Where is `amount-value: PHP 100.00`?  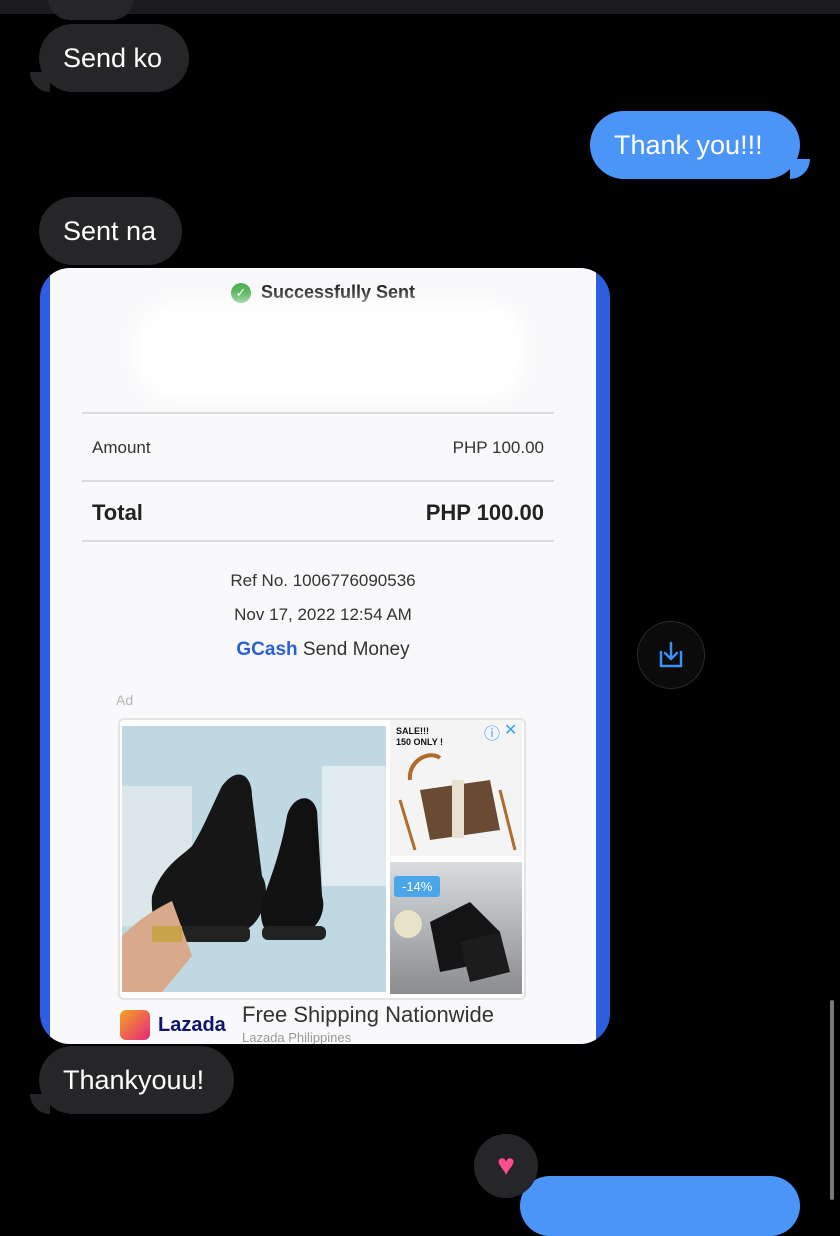
amount-value: PHP 100.00 is located at coordinates (498, 447).